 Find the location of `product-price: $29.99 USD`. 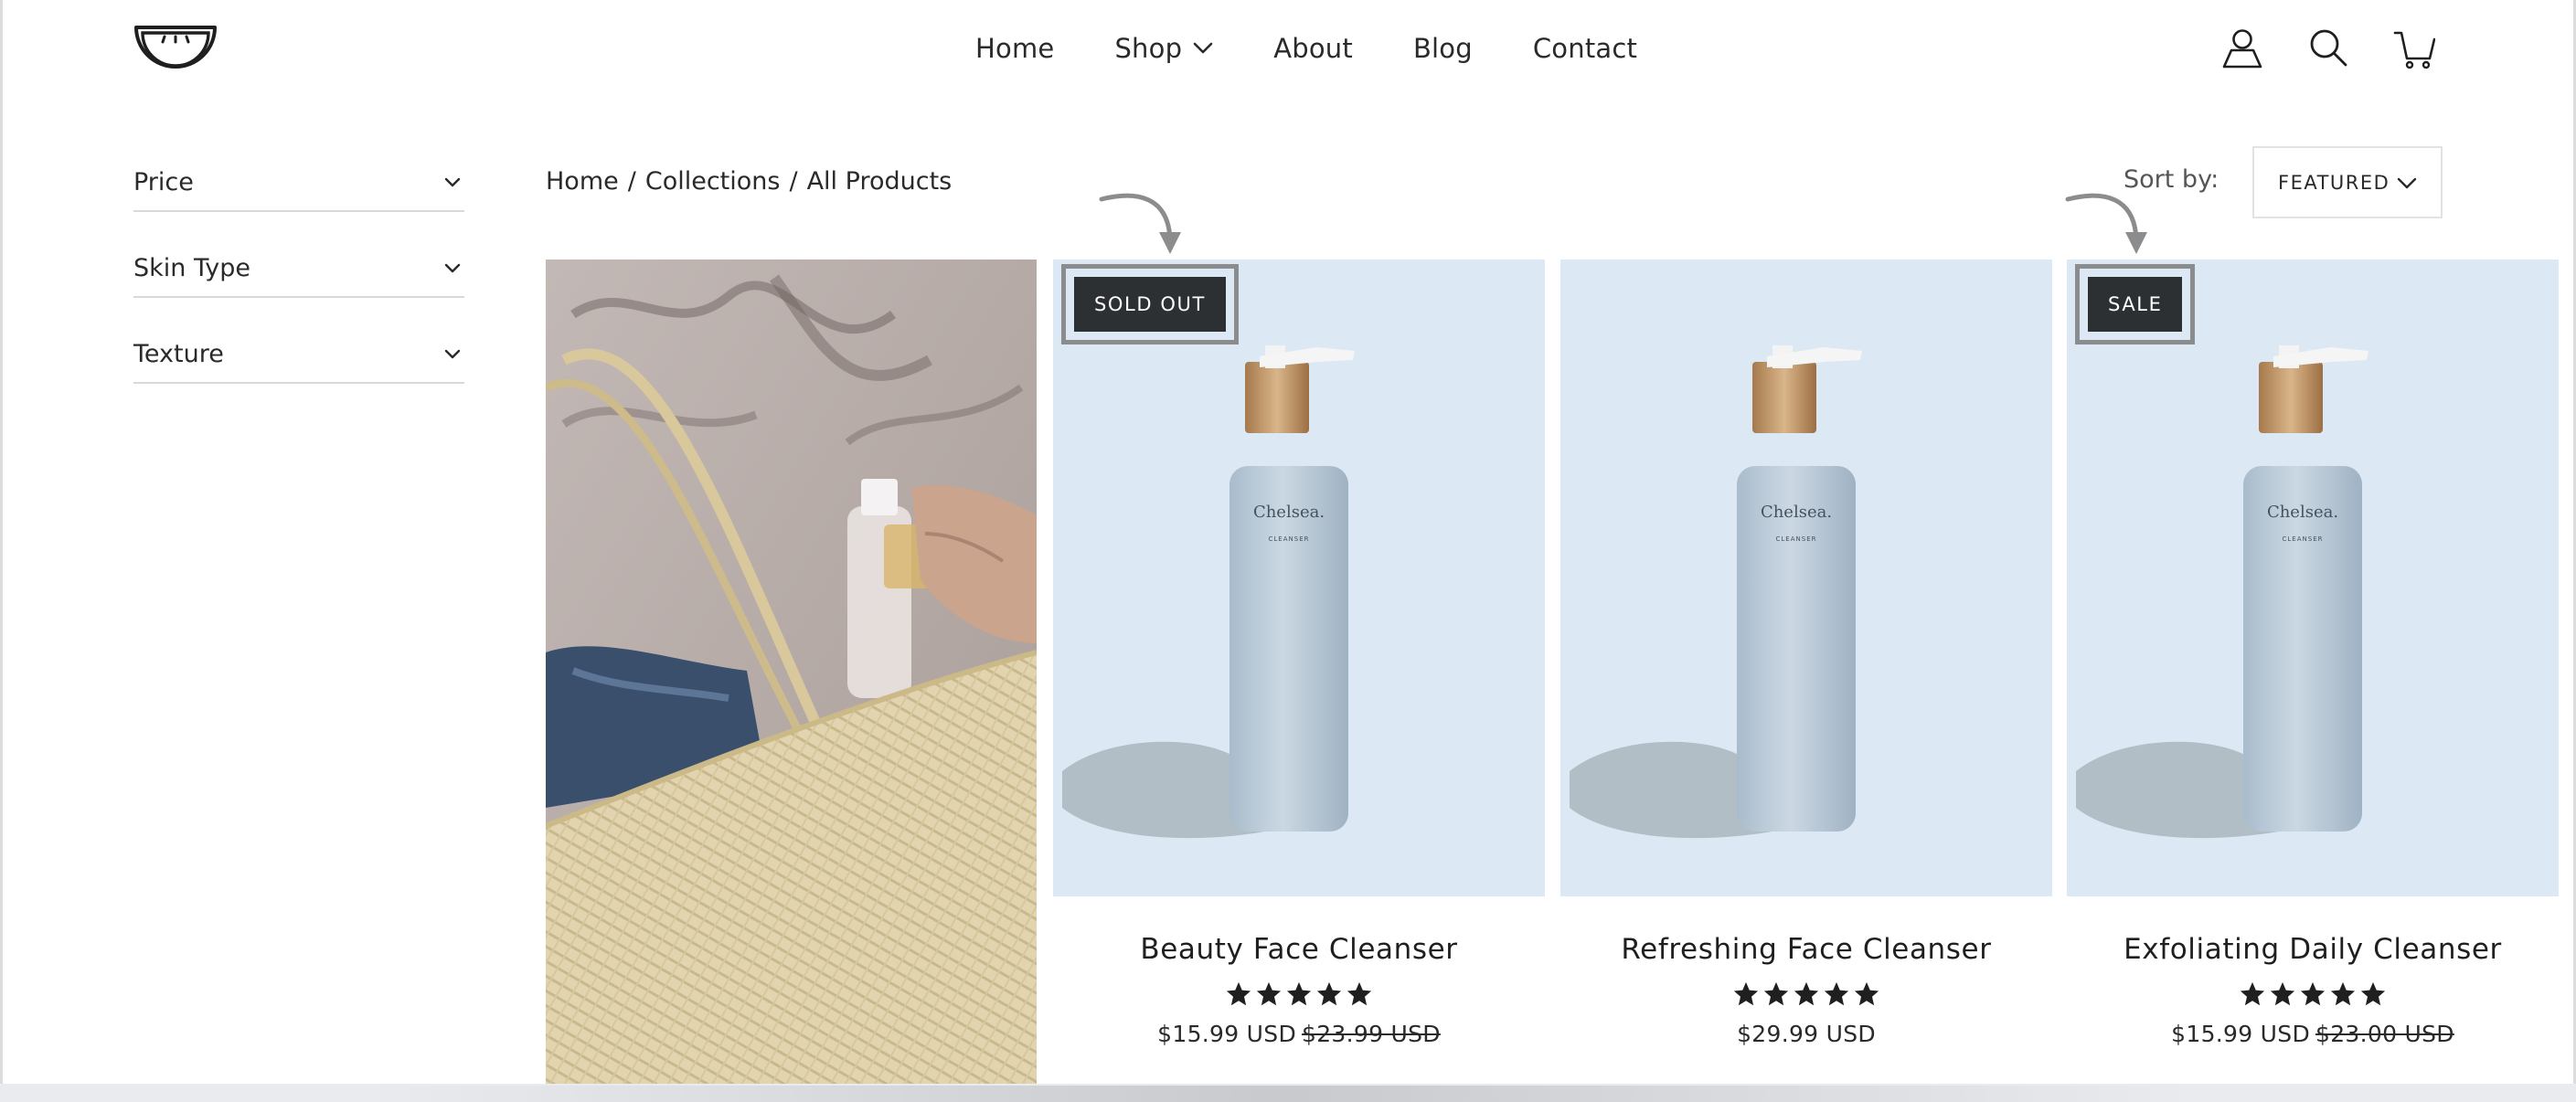

product-price: $29.99 USD is located at coordinates (1806, 1034).